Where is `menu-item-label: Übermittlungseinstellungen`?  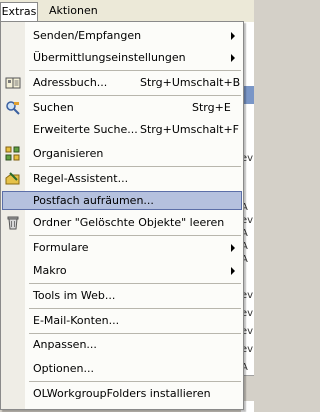
menu-item-label: Übermittlungseinstellungen is located at coordinates (109, 57).